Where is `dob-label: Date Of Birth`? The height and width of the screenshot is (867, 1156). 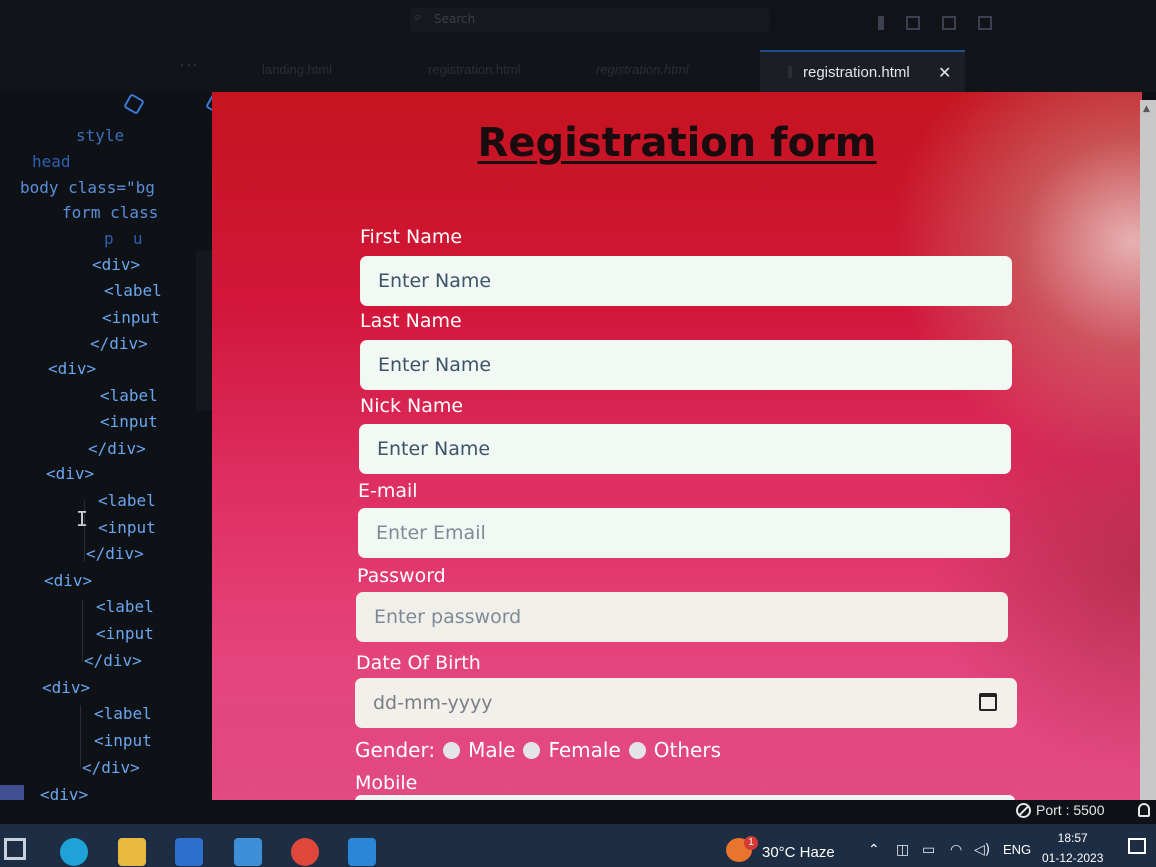
dob-label: Date Of Birth is located at coordinates (418, 663).